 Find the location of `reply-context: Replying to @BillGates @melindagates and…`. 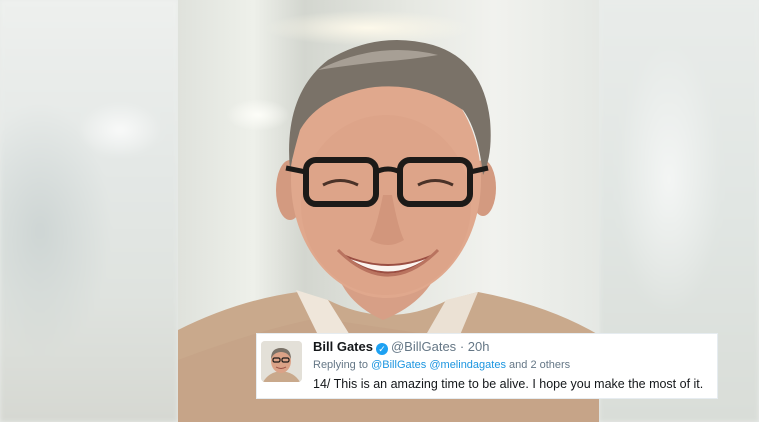

reply-context: Replying to @BillGates @melindagates and… is located at coordinates (441, 365).